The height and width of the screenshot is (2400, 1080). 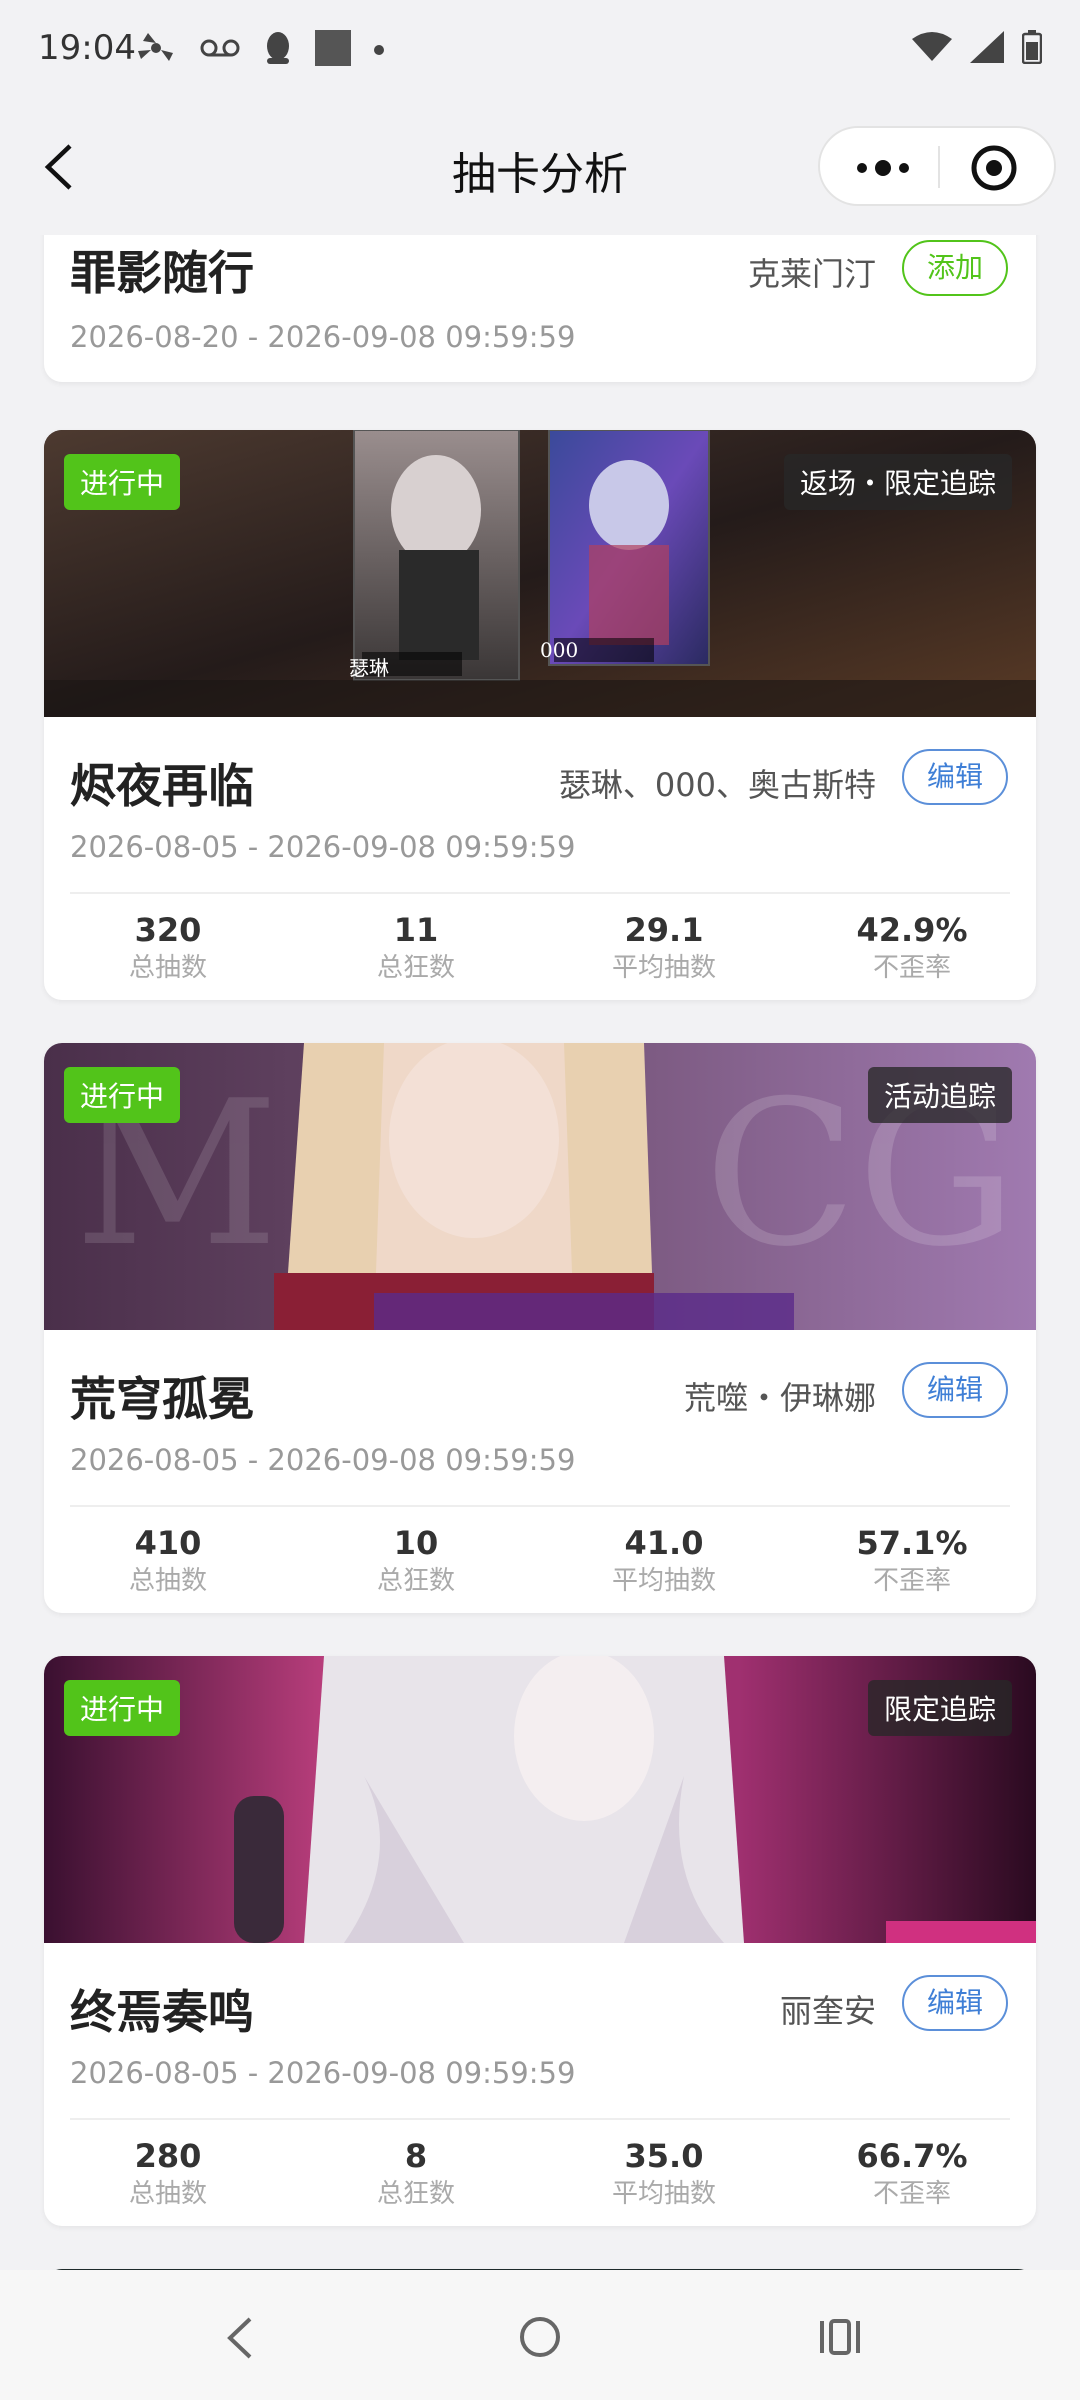 What do you see at coordinates (333, 50) in the screenshot?
I see `square-icon` at bounding box center [333, 50].